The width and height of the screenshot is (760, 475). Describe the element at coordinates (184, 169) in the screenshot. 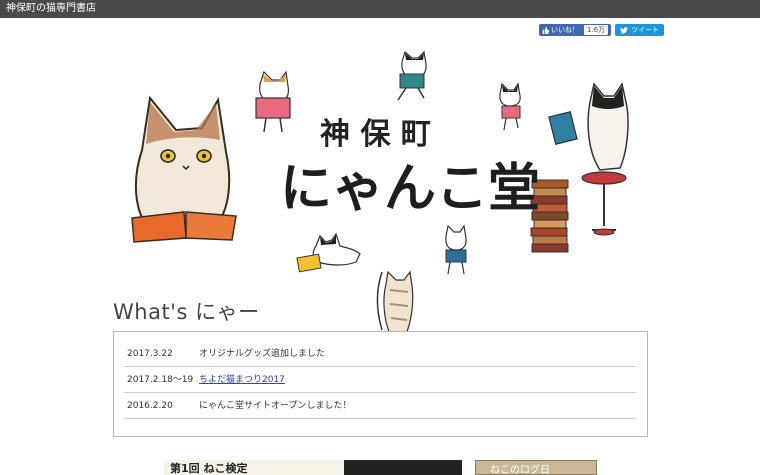

I see `big-cat-reading-illustration` at that location.